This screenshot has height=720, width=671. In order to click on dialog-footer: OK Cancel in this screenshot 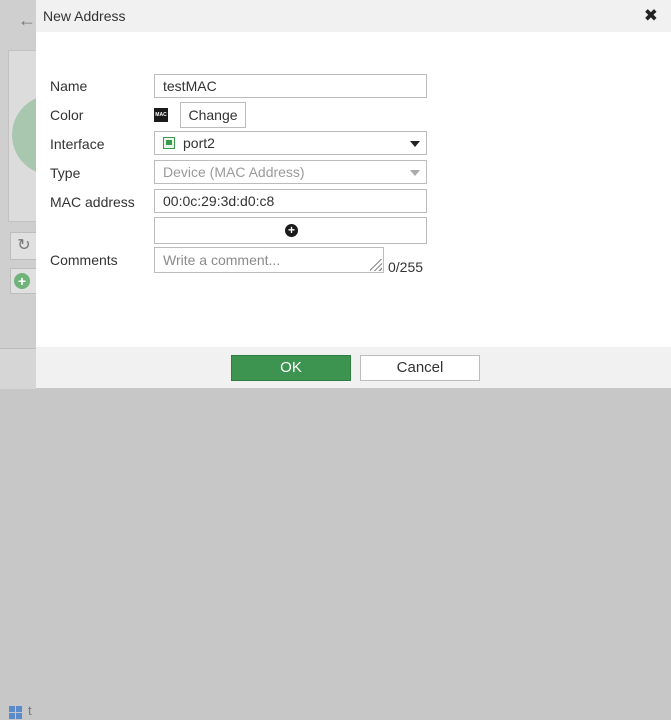, I will do `click(353, 367)`.